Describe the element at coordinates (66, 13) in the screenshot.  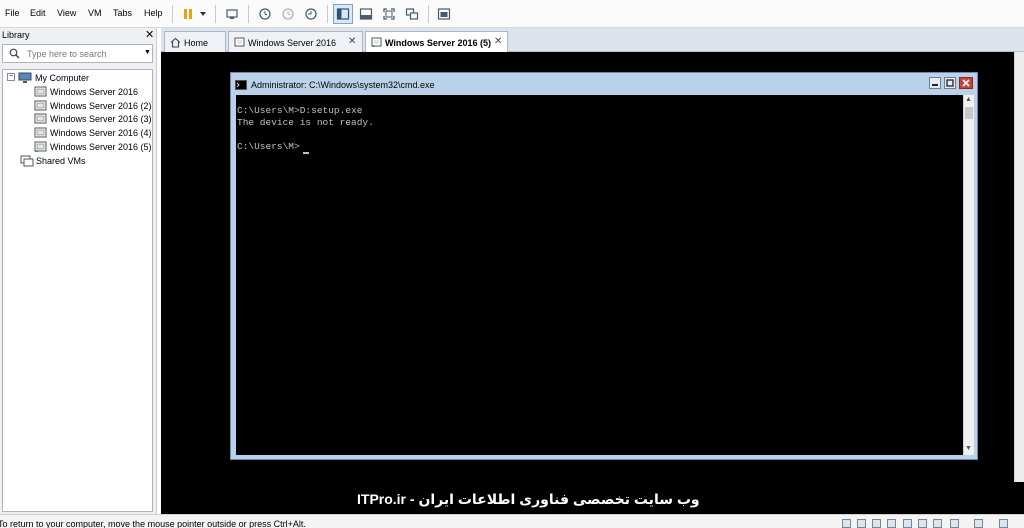
I see `menu-view: View` at that location.